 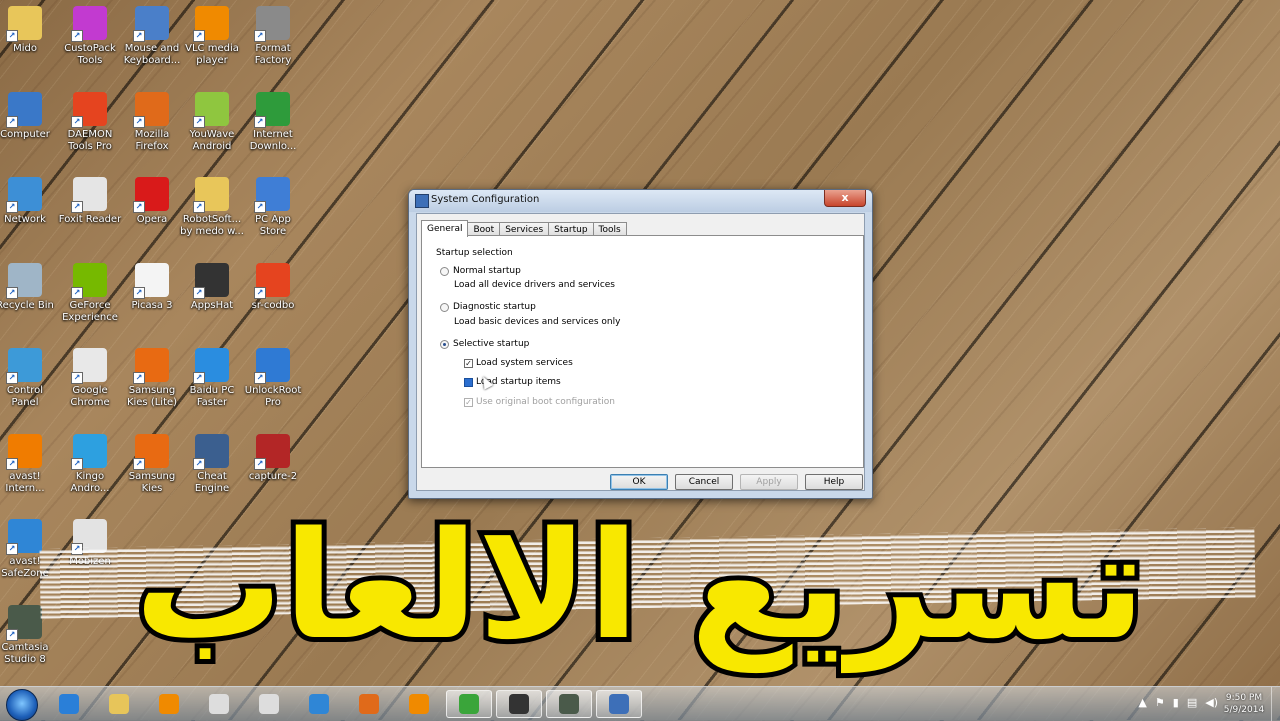 I want to click on desktop-icon: ↗ YouWave Android, so click(x=212, y=122).